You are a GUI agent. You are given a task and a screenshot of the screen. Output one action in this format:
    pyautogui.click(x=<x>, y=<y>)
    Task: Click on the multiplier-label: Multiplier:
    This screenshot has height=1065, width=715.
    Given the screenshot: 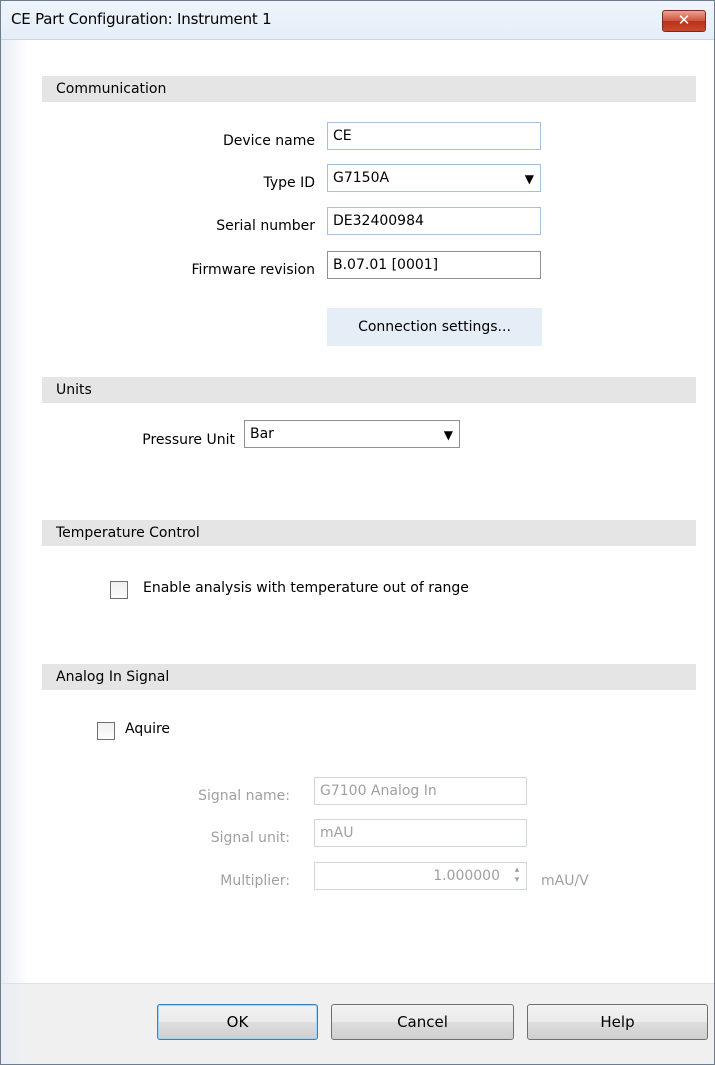 What is the action you would take?
    pyautogui.click(x=255, y=881)
    